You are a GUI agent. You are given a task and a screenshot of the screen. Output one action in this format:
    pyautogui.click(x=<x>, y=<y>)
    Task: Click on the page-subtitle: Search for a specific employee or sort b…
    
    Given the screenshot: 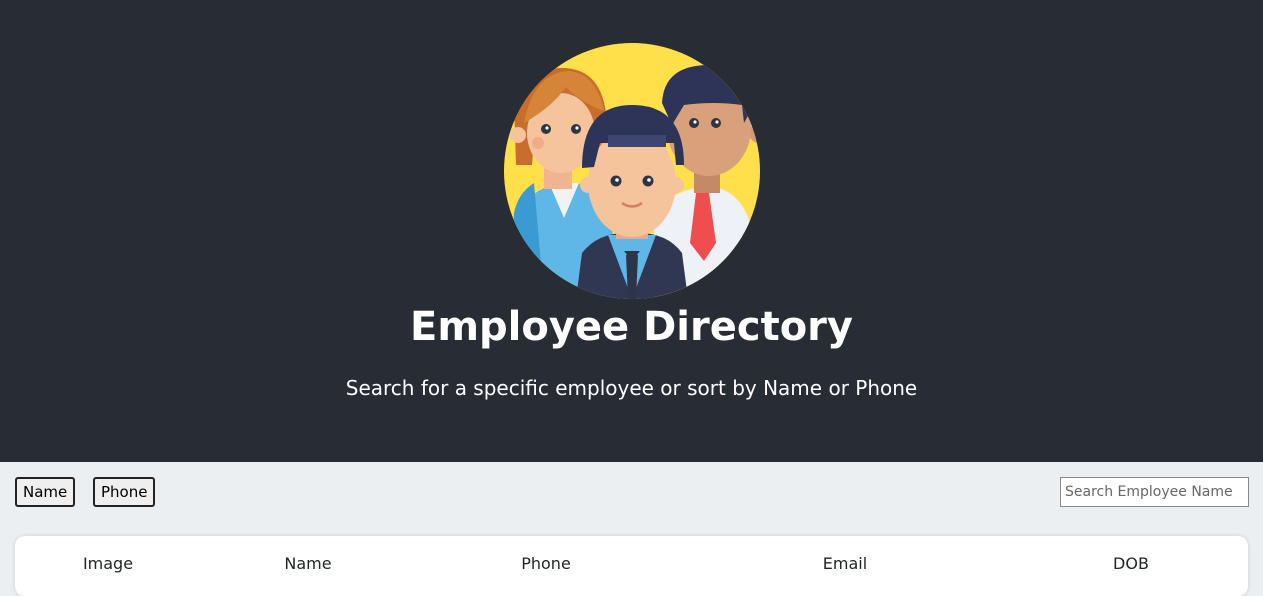 What is the action you would take?
    pyautogui.click(x=631, y=388)
    